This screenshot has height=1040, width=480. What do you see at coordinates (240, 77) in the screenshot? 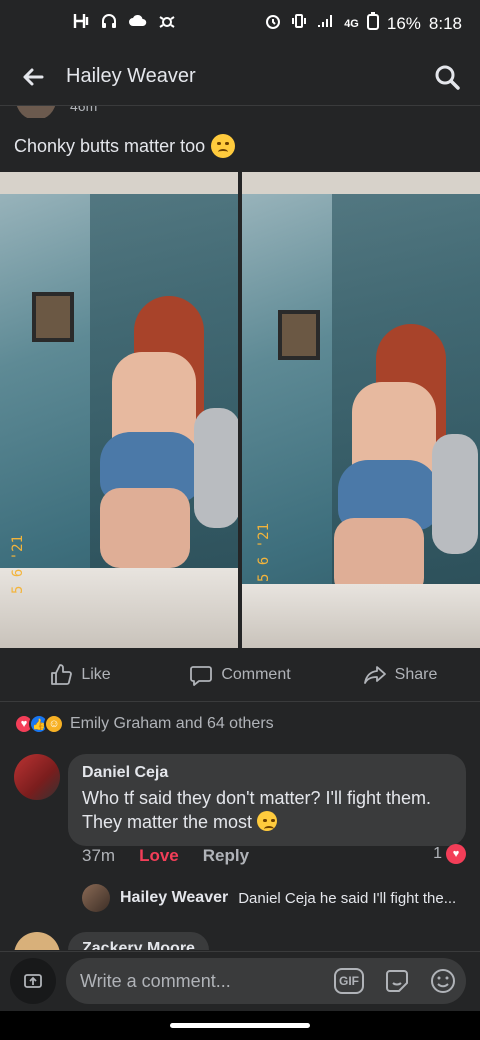
I see `app-bar: Hailey Weaver` at bounding box center [240, 77].